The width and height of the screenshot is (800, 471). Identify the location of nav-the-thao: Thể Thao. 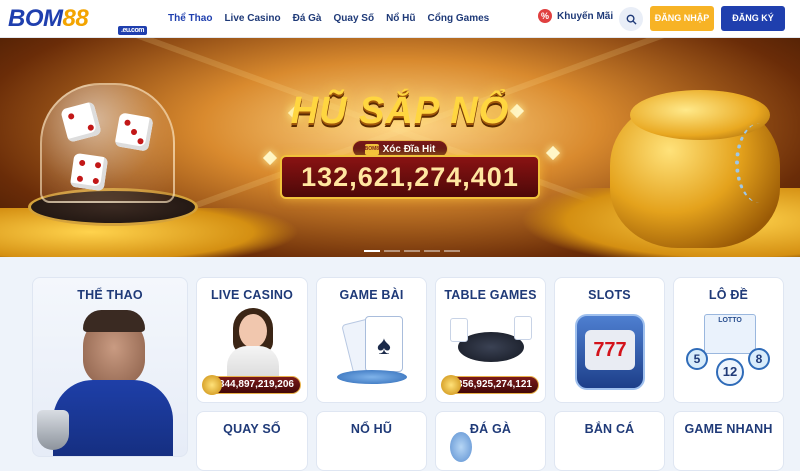
(190, 19).